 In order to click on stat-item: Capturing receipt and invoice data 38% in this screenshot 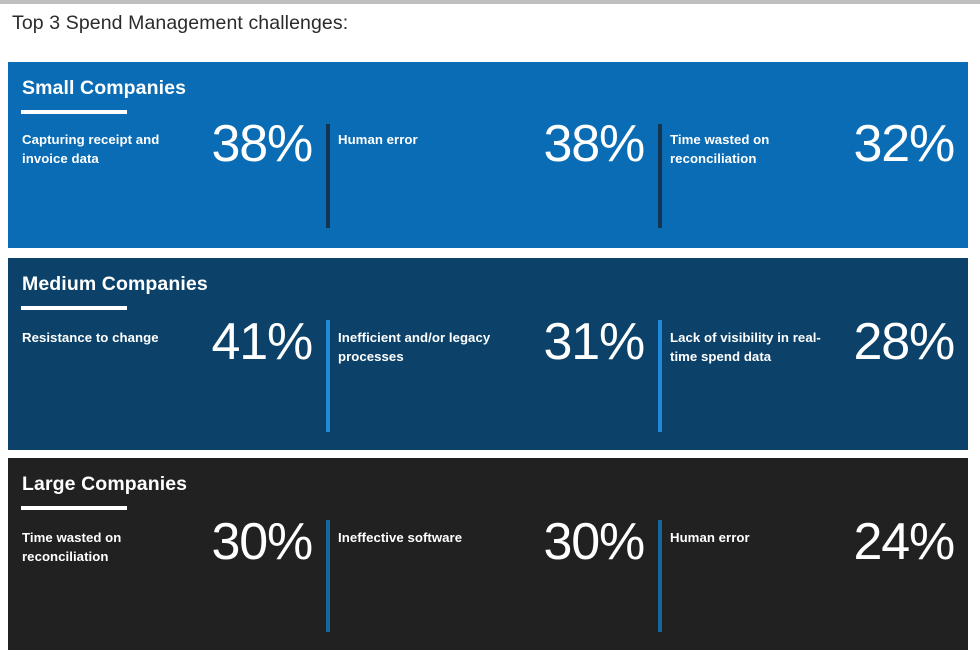, I will do `click(170, 174)`.